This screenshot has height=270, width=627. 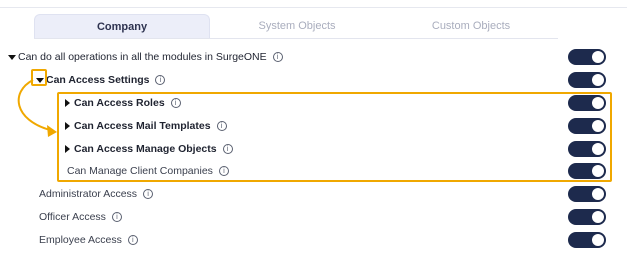 I want to click on permission-row-access-settings: Can Access Settings i, so click(x=101, y=80).